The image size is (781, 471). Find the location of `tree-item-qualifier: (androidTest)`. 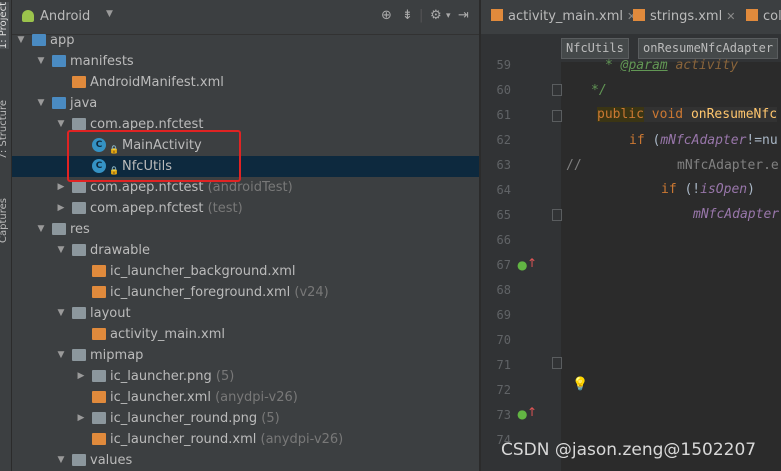

tree-item-qualifier: (androidTest) is located at coordinates (248, 187).